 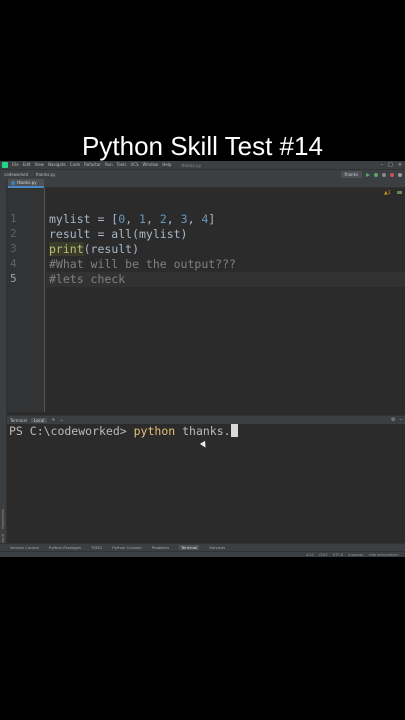 What do you see at coordinates (15, 165) in the screenshot?
I see `menu-file: File` at bounding box center [15, 165].